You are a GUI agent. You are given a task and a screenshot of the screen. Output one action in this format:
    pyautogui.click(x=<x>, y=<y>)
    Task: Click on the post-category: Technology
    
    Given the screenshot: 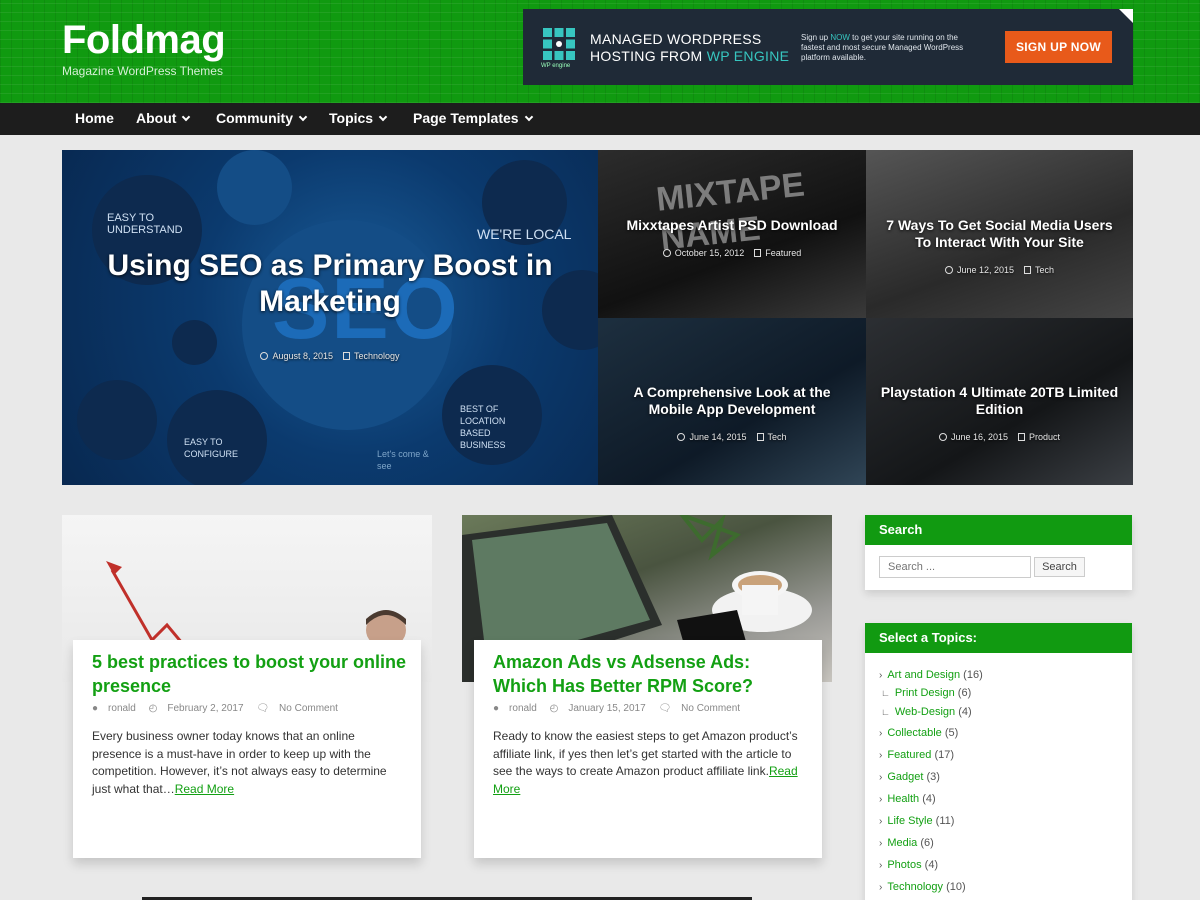 What is the action you would take?
    pyautogui.click(x=377, y=356)
    